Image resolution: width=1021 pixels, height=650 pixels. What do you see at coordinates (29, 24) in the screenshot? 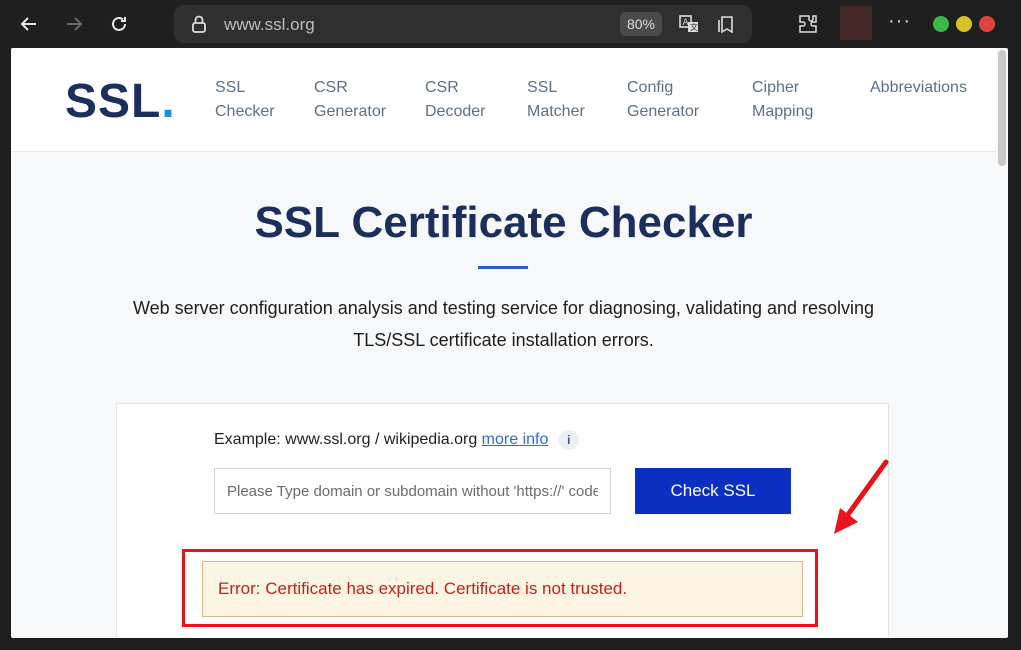
I see `back-arrow-icon` at bounding box center [29, 24].